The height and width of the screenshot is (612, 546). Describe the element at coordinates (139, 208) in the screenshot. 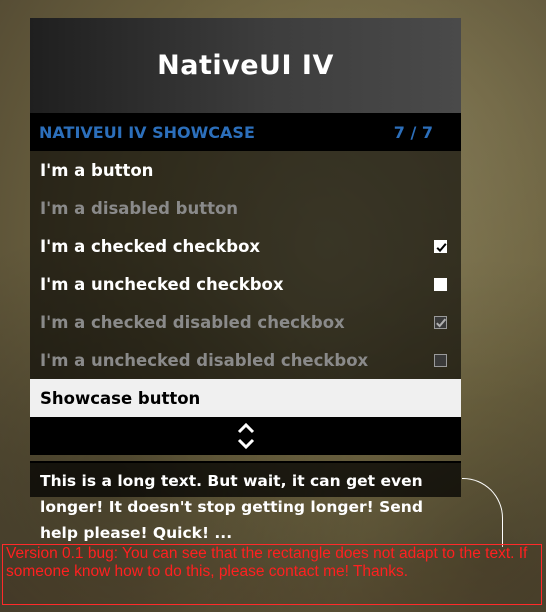

I see `menu-item-label: I'm a disabled button` at that location.